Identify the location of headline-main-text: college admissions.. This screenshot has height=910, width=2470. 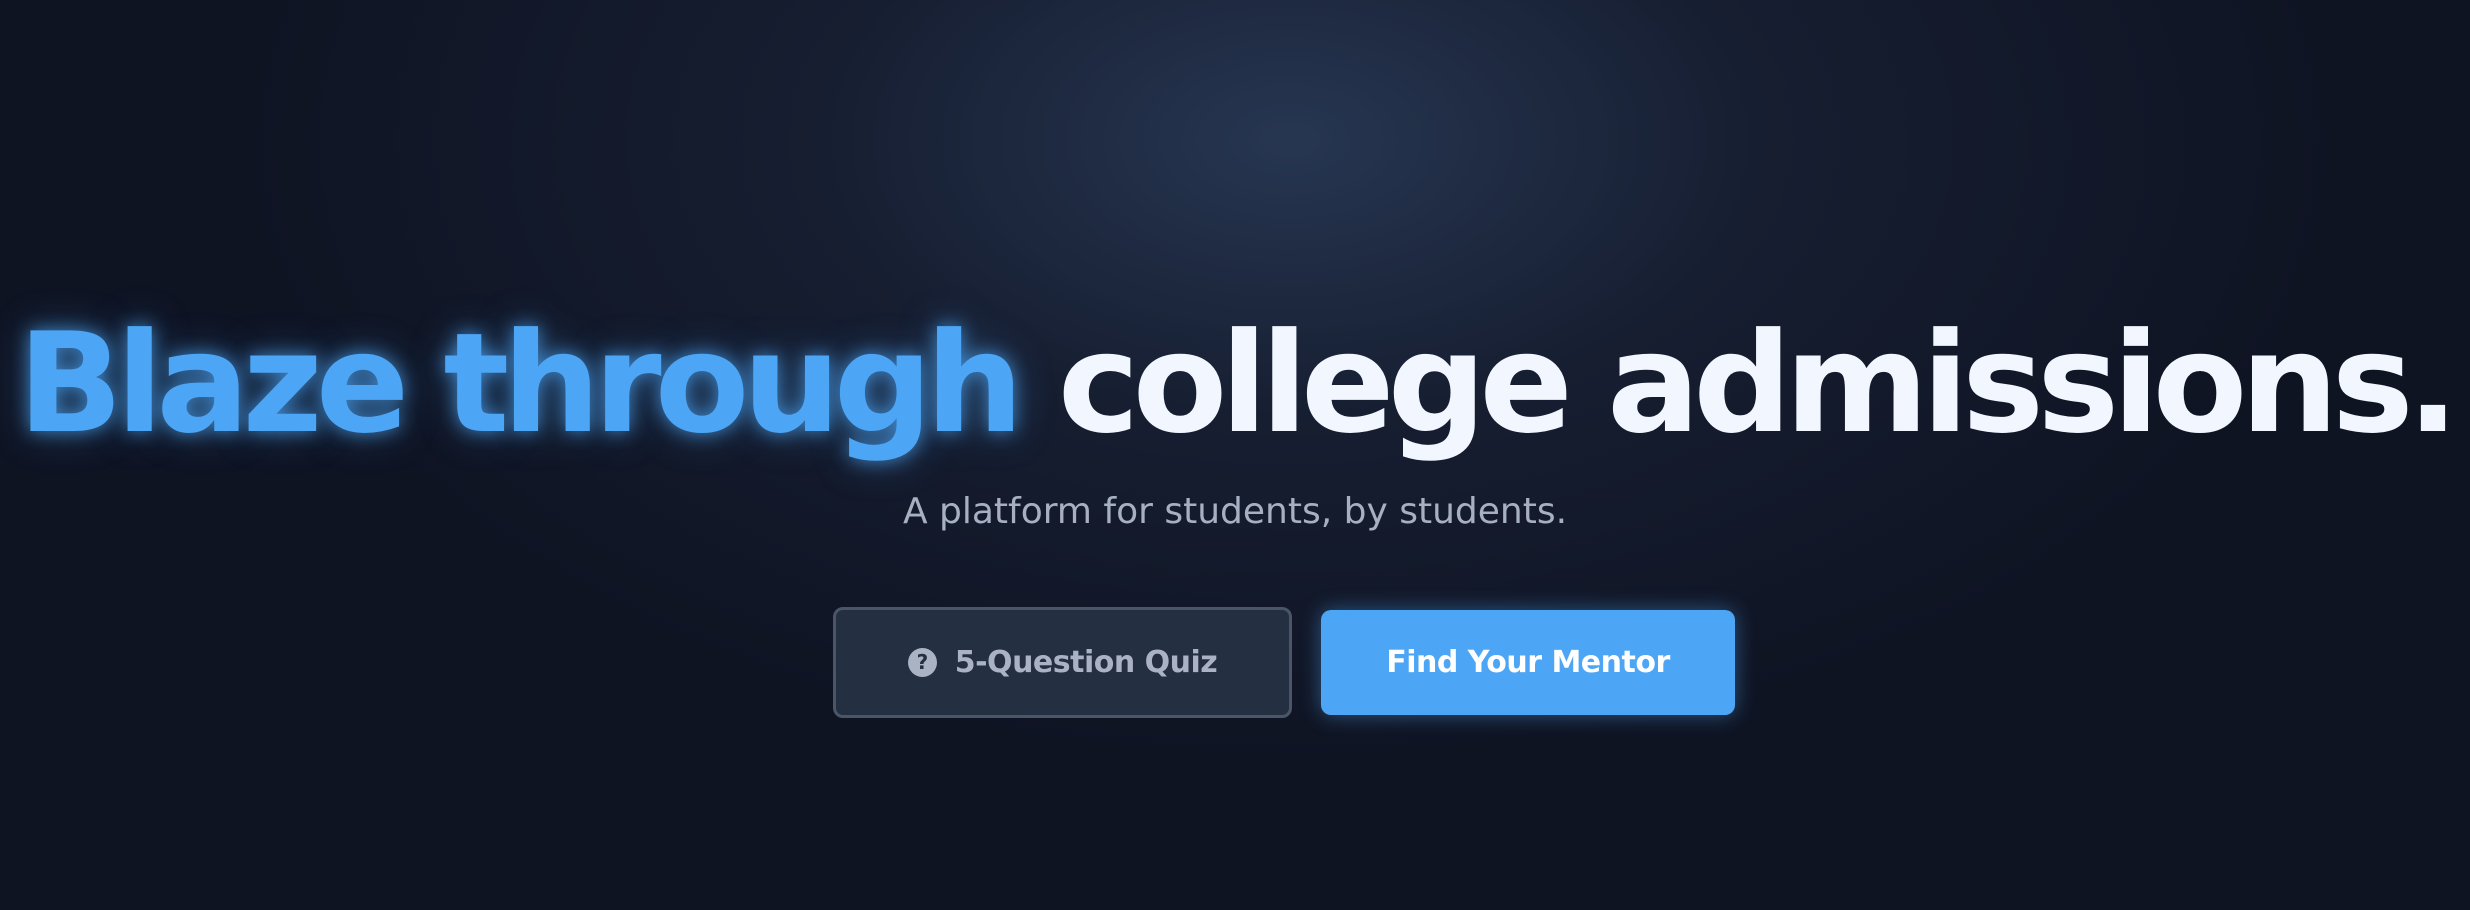
(1758, 383).